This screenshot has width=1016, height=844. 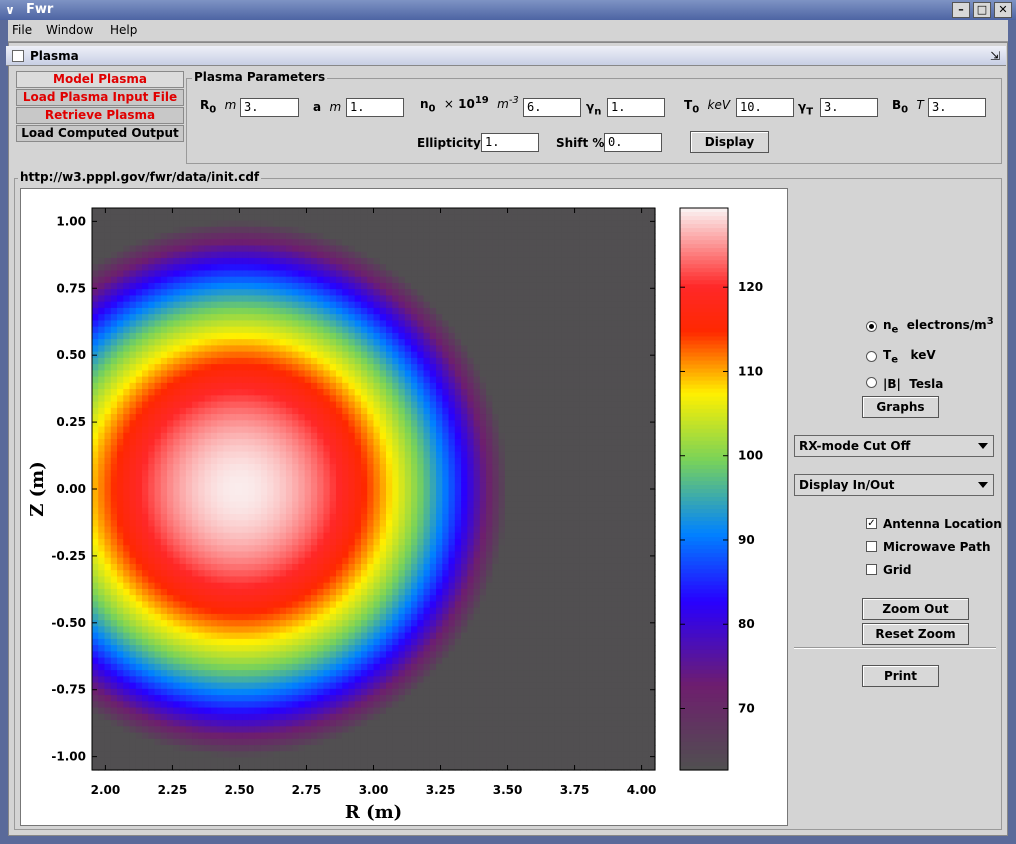 I want to click on t0-label: T0 keV, so click(x=707, y=107).